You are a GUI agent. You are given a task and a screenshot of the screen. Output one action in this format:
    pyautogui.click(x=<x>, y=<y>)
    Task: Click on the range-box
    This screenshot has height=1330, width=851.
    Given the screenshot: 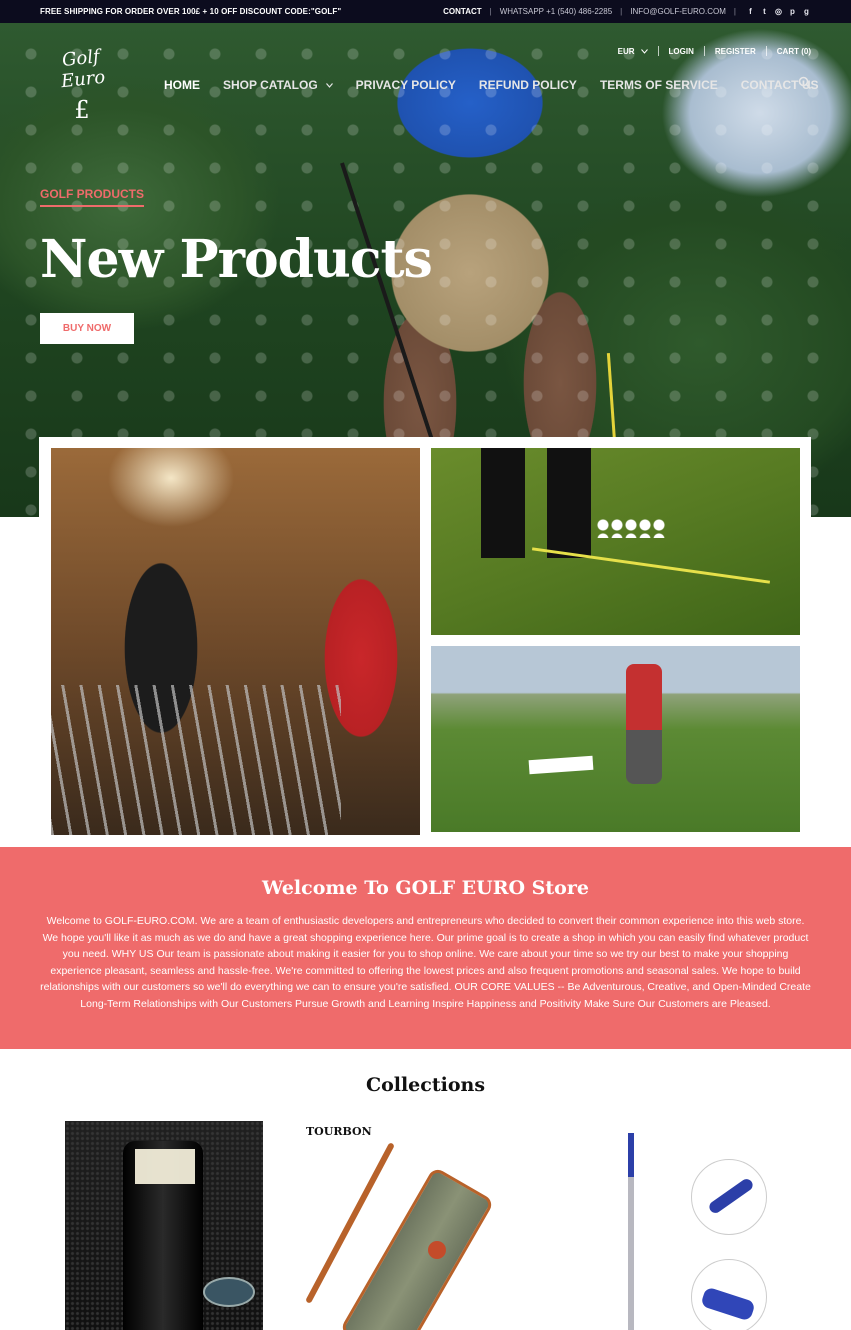 What is the action you would take?
    pyautogui.click(x=561, y=765)
    